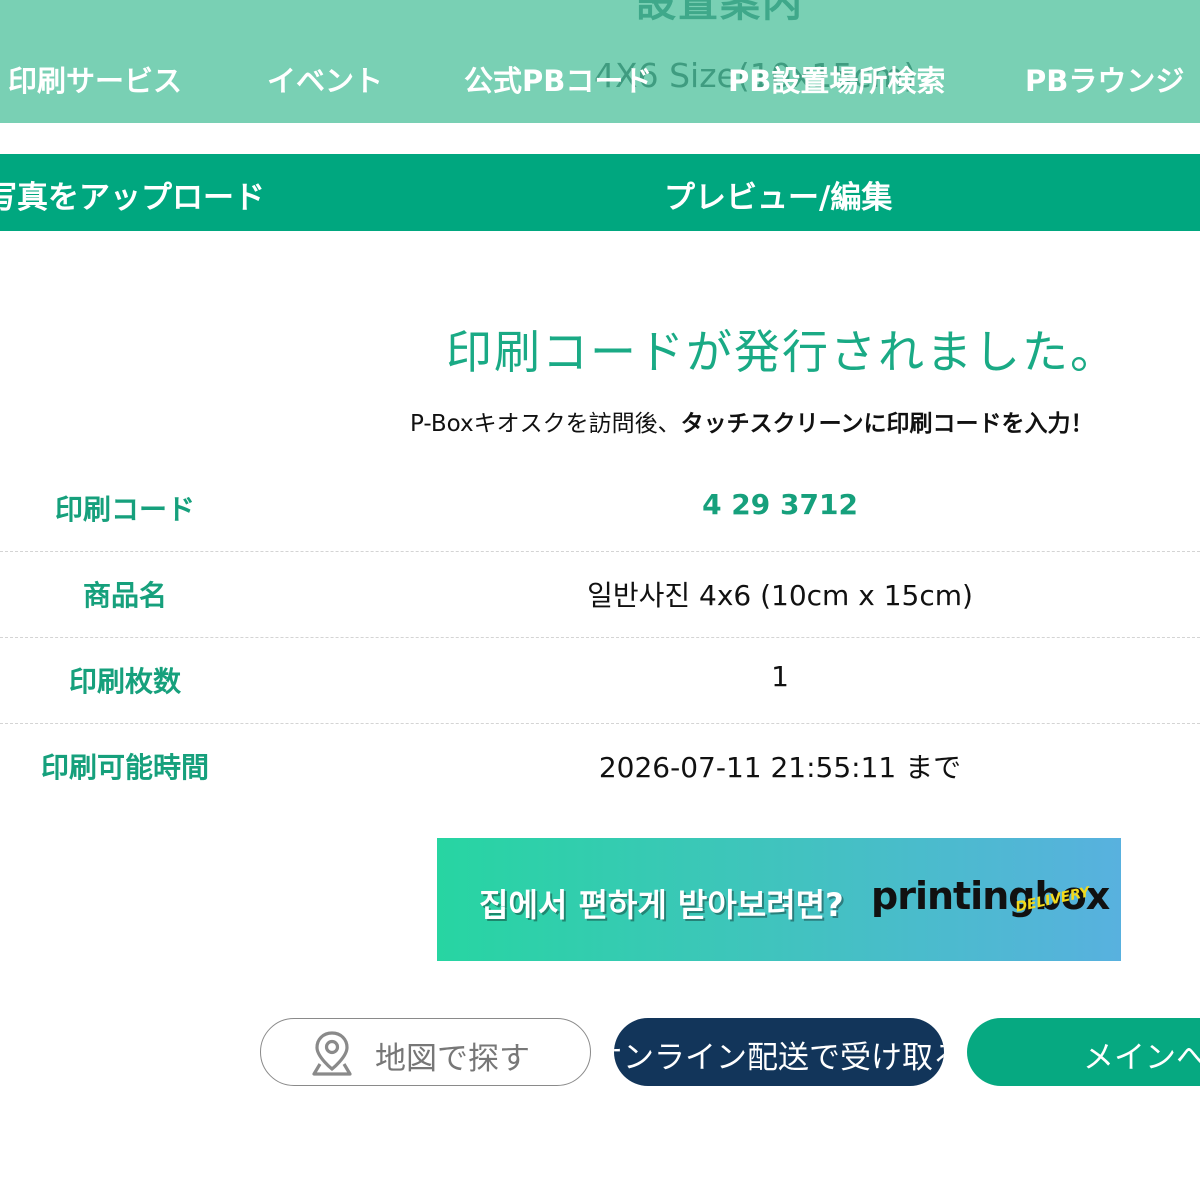 This screenshot has width=1200, height=1200. Describe the element at coordinates (95, 79) in the screenshot. I see `nav-item-print-service: 印刷サービス` at that location.